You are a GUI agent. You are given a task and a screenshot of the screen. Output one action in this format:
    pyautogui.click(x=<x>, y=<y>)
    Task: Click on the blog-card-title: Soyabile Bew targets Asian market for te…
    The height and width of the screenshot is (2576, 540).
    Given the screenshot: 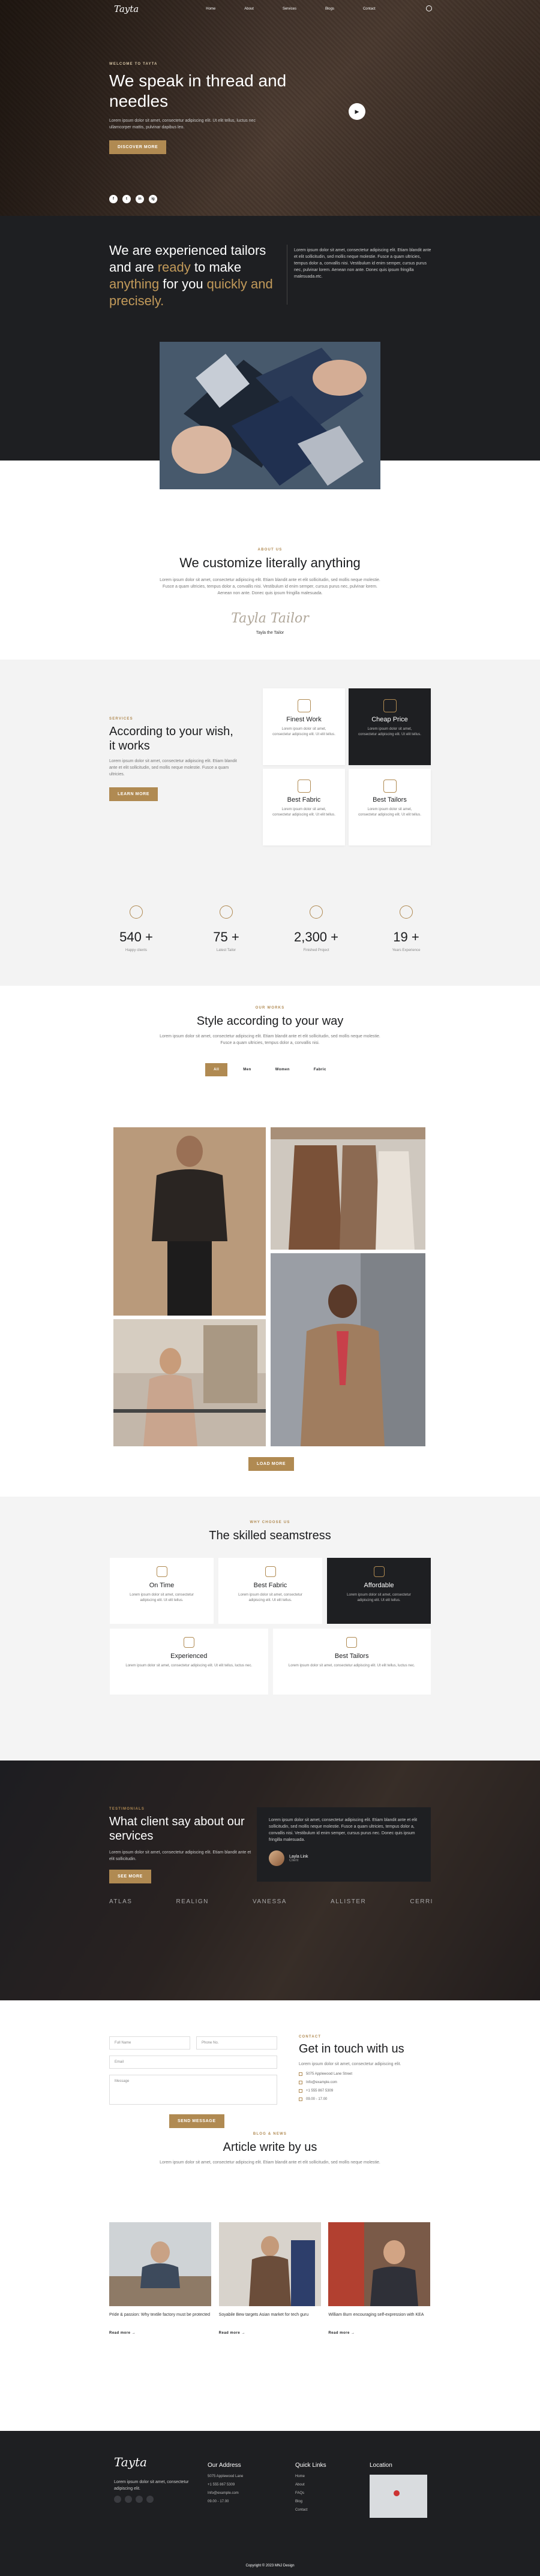 What is the action you would take?
    pyautogui.click(x=270, y=2319)
    